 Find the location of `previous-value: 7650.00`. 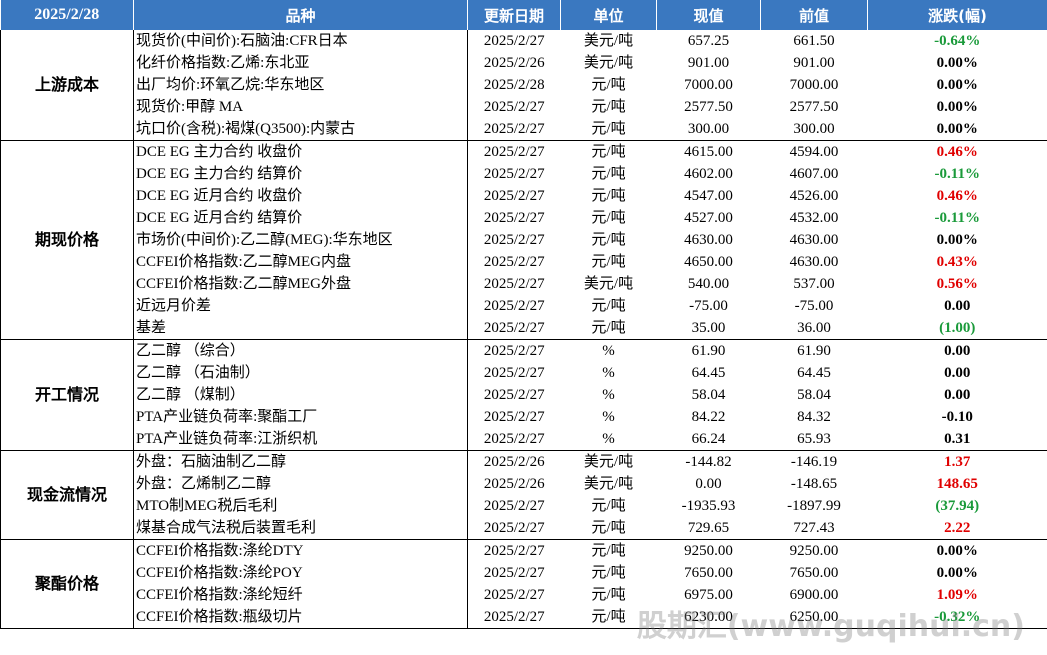

previous-value: 7650.00 is located at coordinates (814, 573).